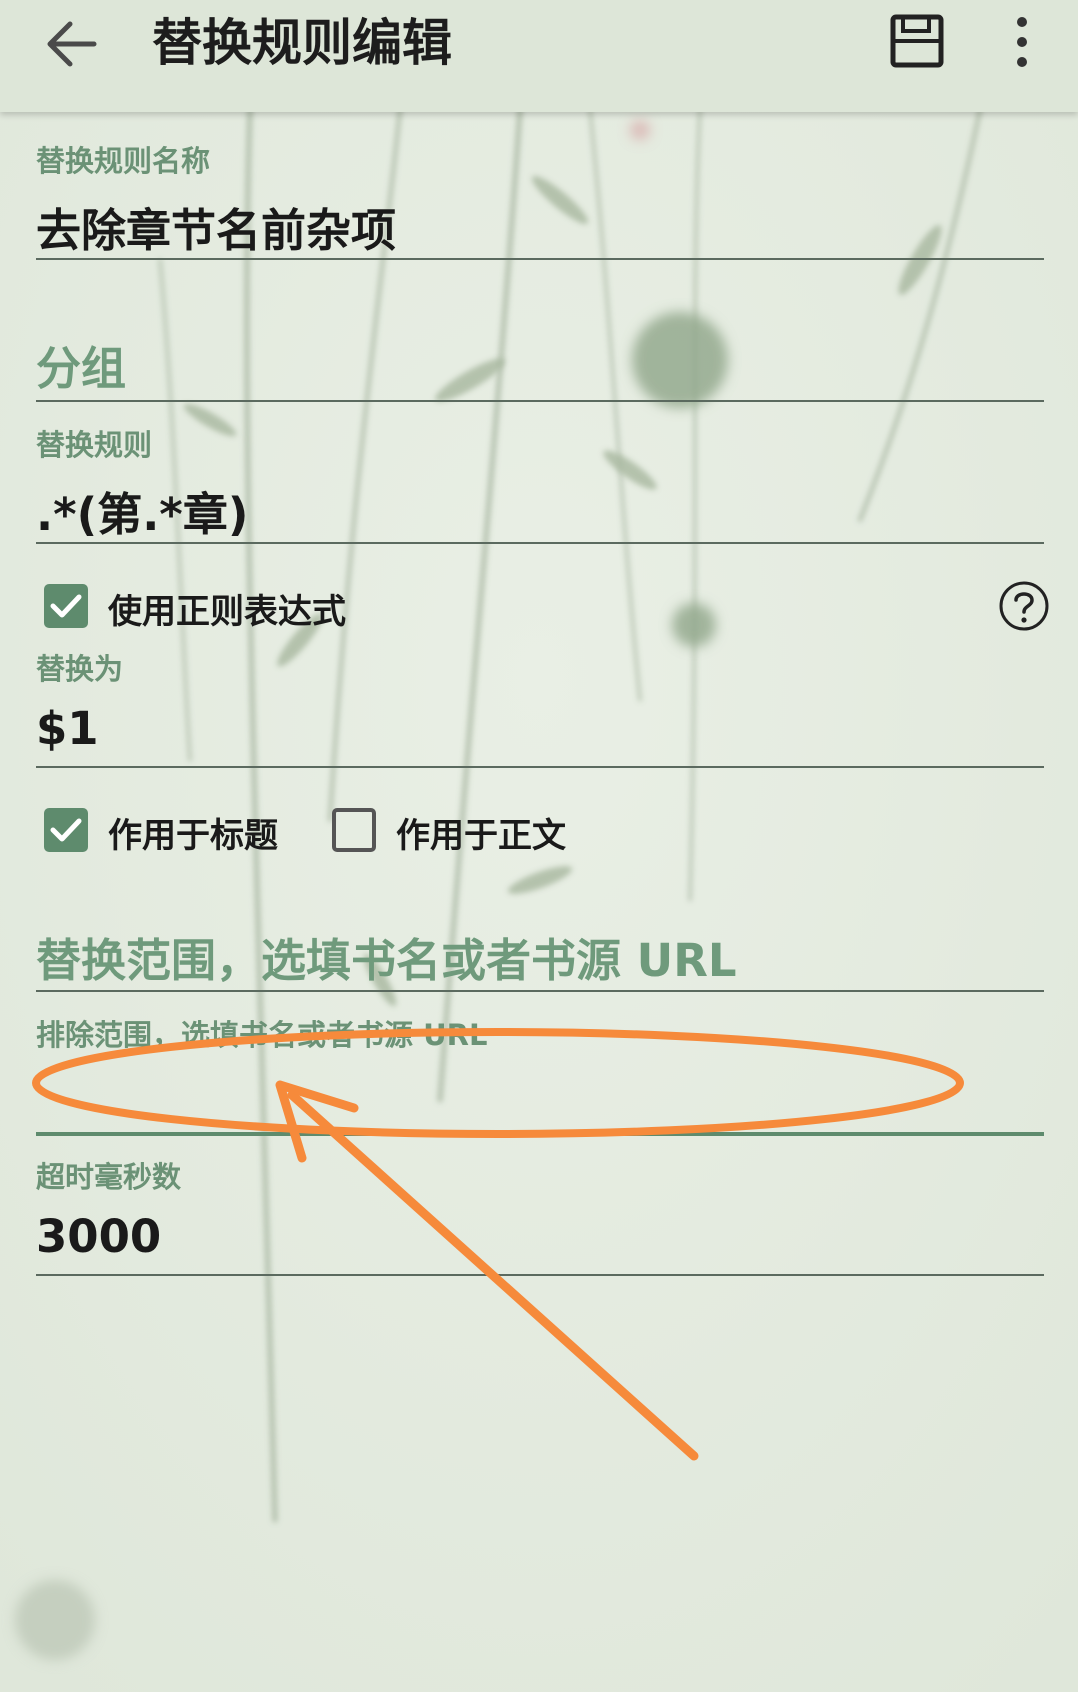 Image resolution: width=1078 pixels, height=1692 pixels. Describe the element at coordinates (540, 543) in the screenshot. I see `pattern-underline` at that location.